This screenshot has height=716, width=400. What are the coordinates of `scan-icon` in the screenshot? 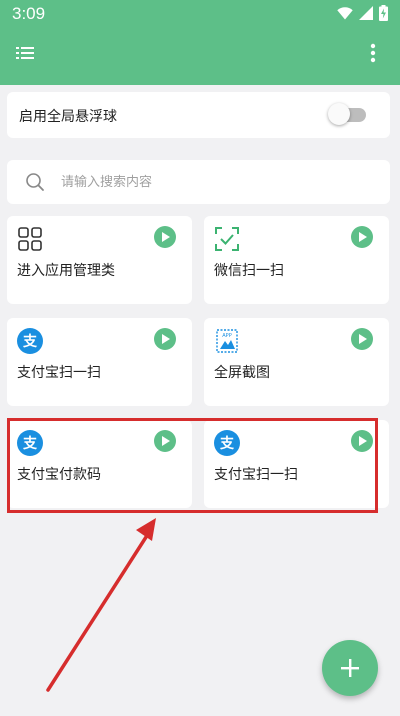 It's located at (227, 239).